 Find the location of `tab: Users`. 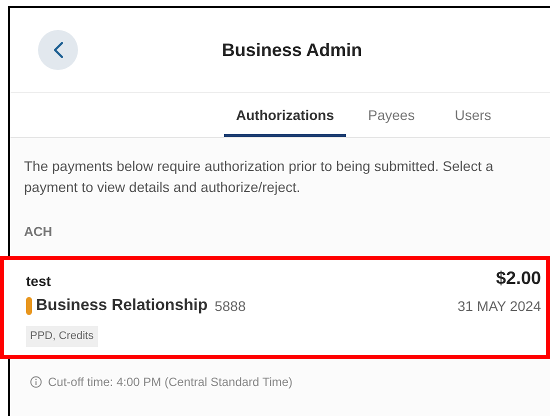

tab: Users is located at coordinates (473, 115).